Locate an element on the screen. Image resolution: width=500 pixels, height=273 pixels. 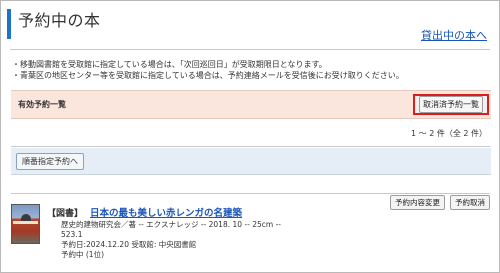
cover-facade-shape is located at coordinates (25, 222).